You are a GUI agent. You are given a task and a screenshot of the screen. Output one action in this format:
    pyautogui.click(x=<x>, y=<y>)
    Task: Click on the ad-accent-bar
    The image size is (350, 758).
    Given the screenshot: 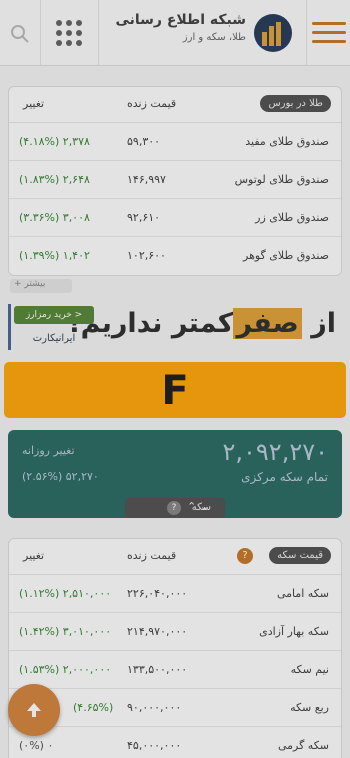 What is the action you would take?
    pyautogui.click(x=9, y=327)
    